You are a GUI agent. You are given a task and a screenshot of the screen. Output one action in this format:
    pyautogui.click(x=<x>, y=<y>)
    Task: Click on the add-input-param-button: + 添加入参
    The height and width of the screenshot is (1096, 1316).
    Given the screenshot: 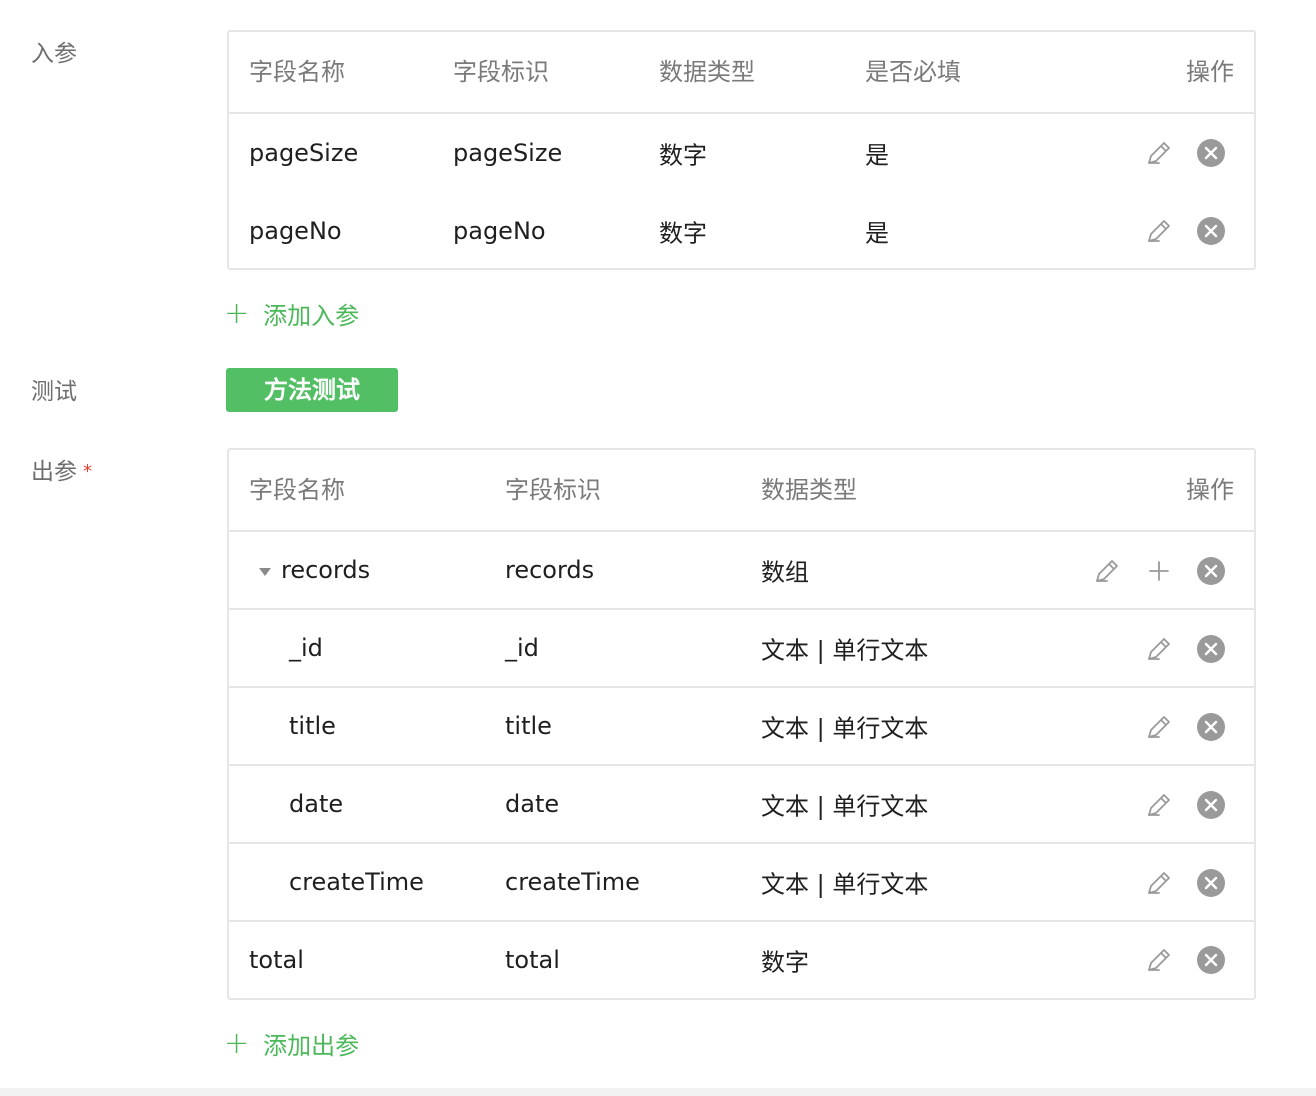 What is the action you would take?
    pyautogui.click(x=291, y=313)
    